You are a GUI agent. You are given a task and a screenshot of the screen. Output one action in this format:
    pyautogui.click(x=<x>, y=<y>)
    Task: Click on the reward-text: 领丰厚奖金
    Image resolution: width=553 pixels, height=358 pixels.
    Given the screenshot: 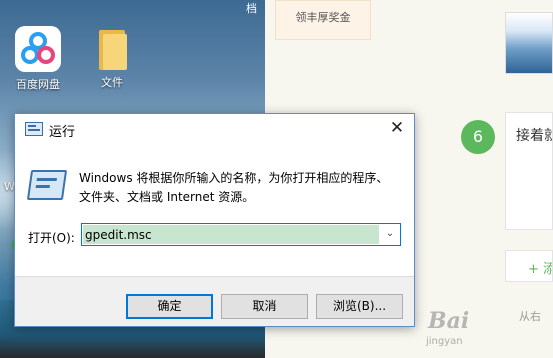 What is the action you would take?
    pyautogui.click(x=323, y=17)
    